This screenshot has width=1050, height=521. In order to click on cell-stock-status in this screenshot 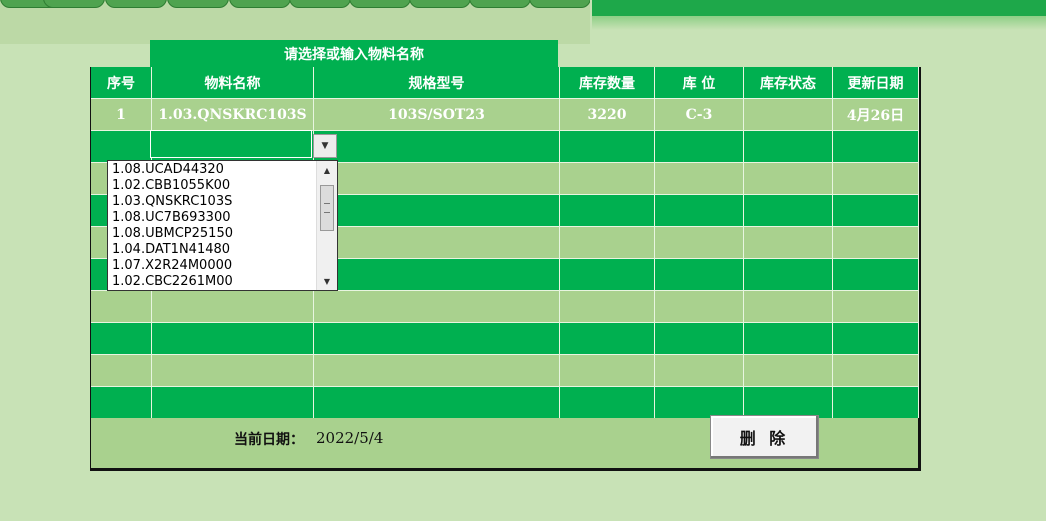, I will do `click(788, 114)`.